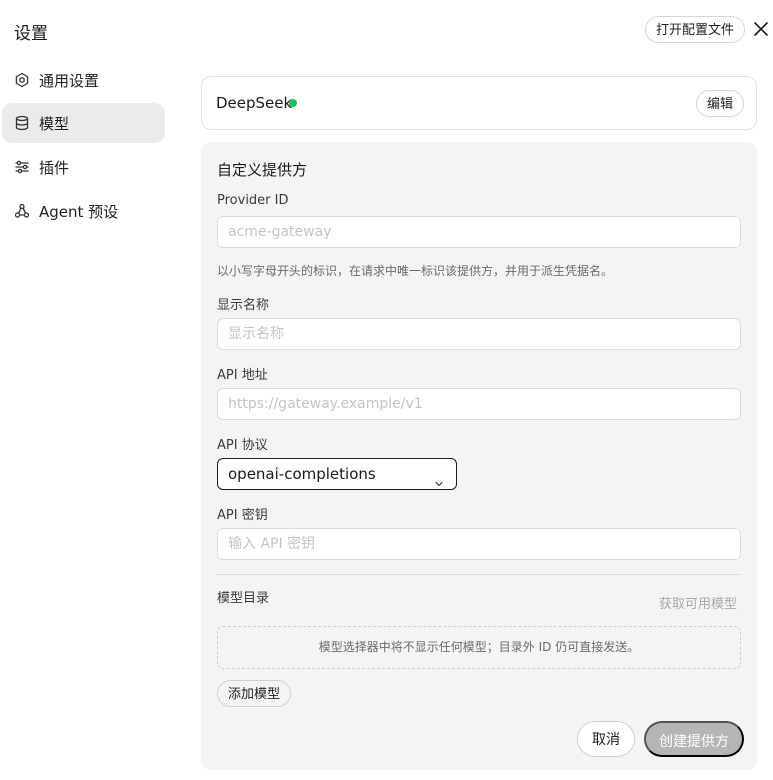 This screenshot has width=773, height=780. What do you see at coordinates (479, 574) in the screenshot?
I see `divider` at bounding box center [479, 574].